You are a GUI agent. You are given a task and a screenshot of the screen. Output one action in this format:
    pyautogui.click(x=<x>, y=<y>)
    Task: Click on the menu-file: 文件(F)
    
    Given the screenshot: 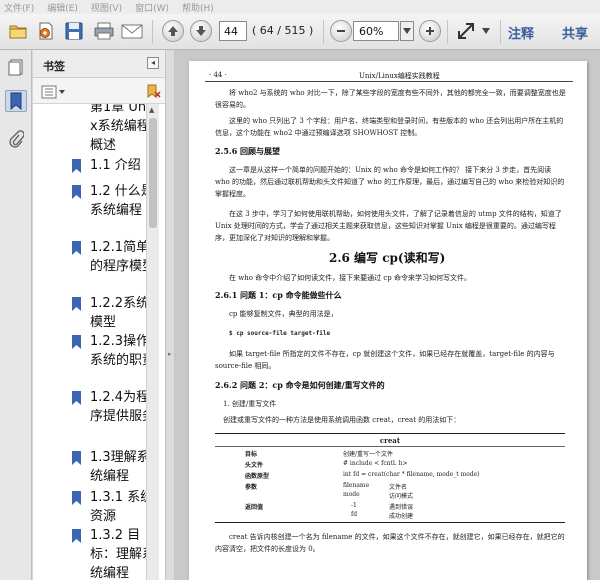 What is the action you would take?
    pyautogui.click(x=19, y=7)
    